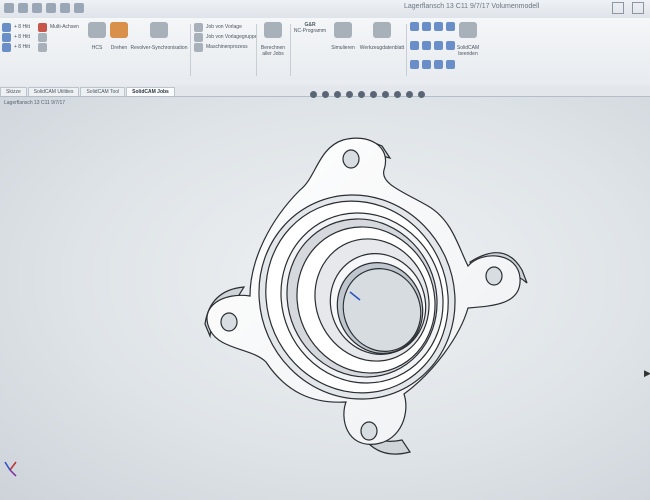 The image size is (650, 500). I want to click on coordinate-triad-icon, so click(10, 469).